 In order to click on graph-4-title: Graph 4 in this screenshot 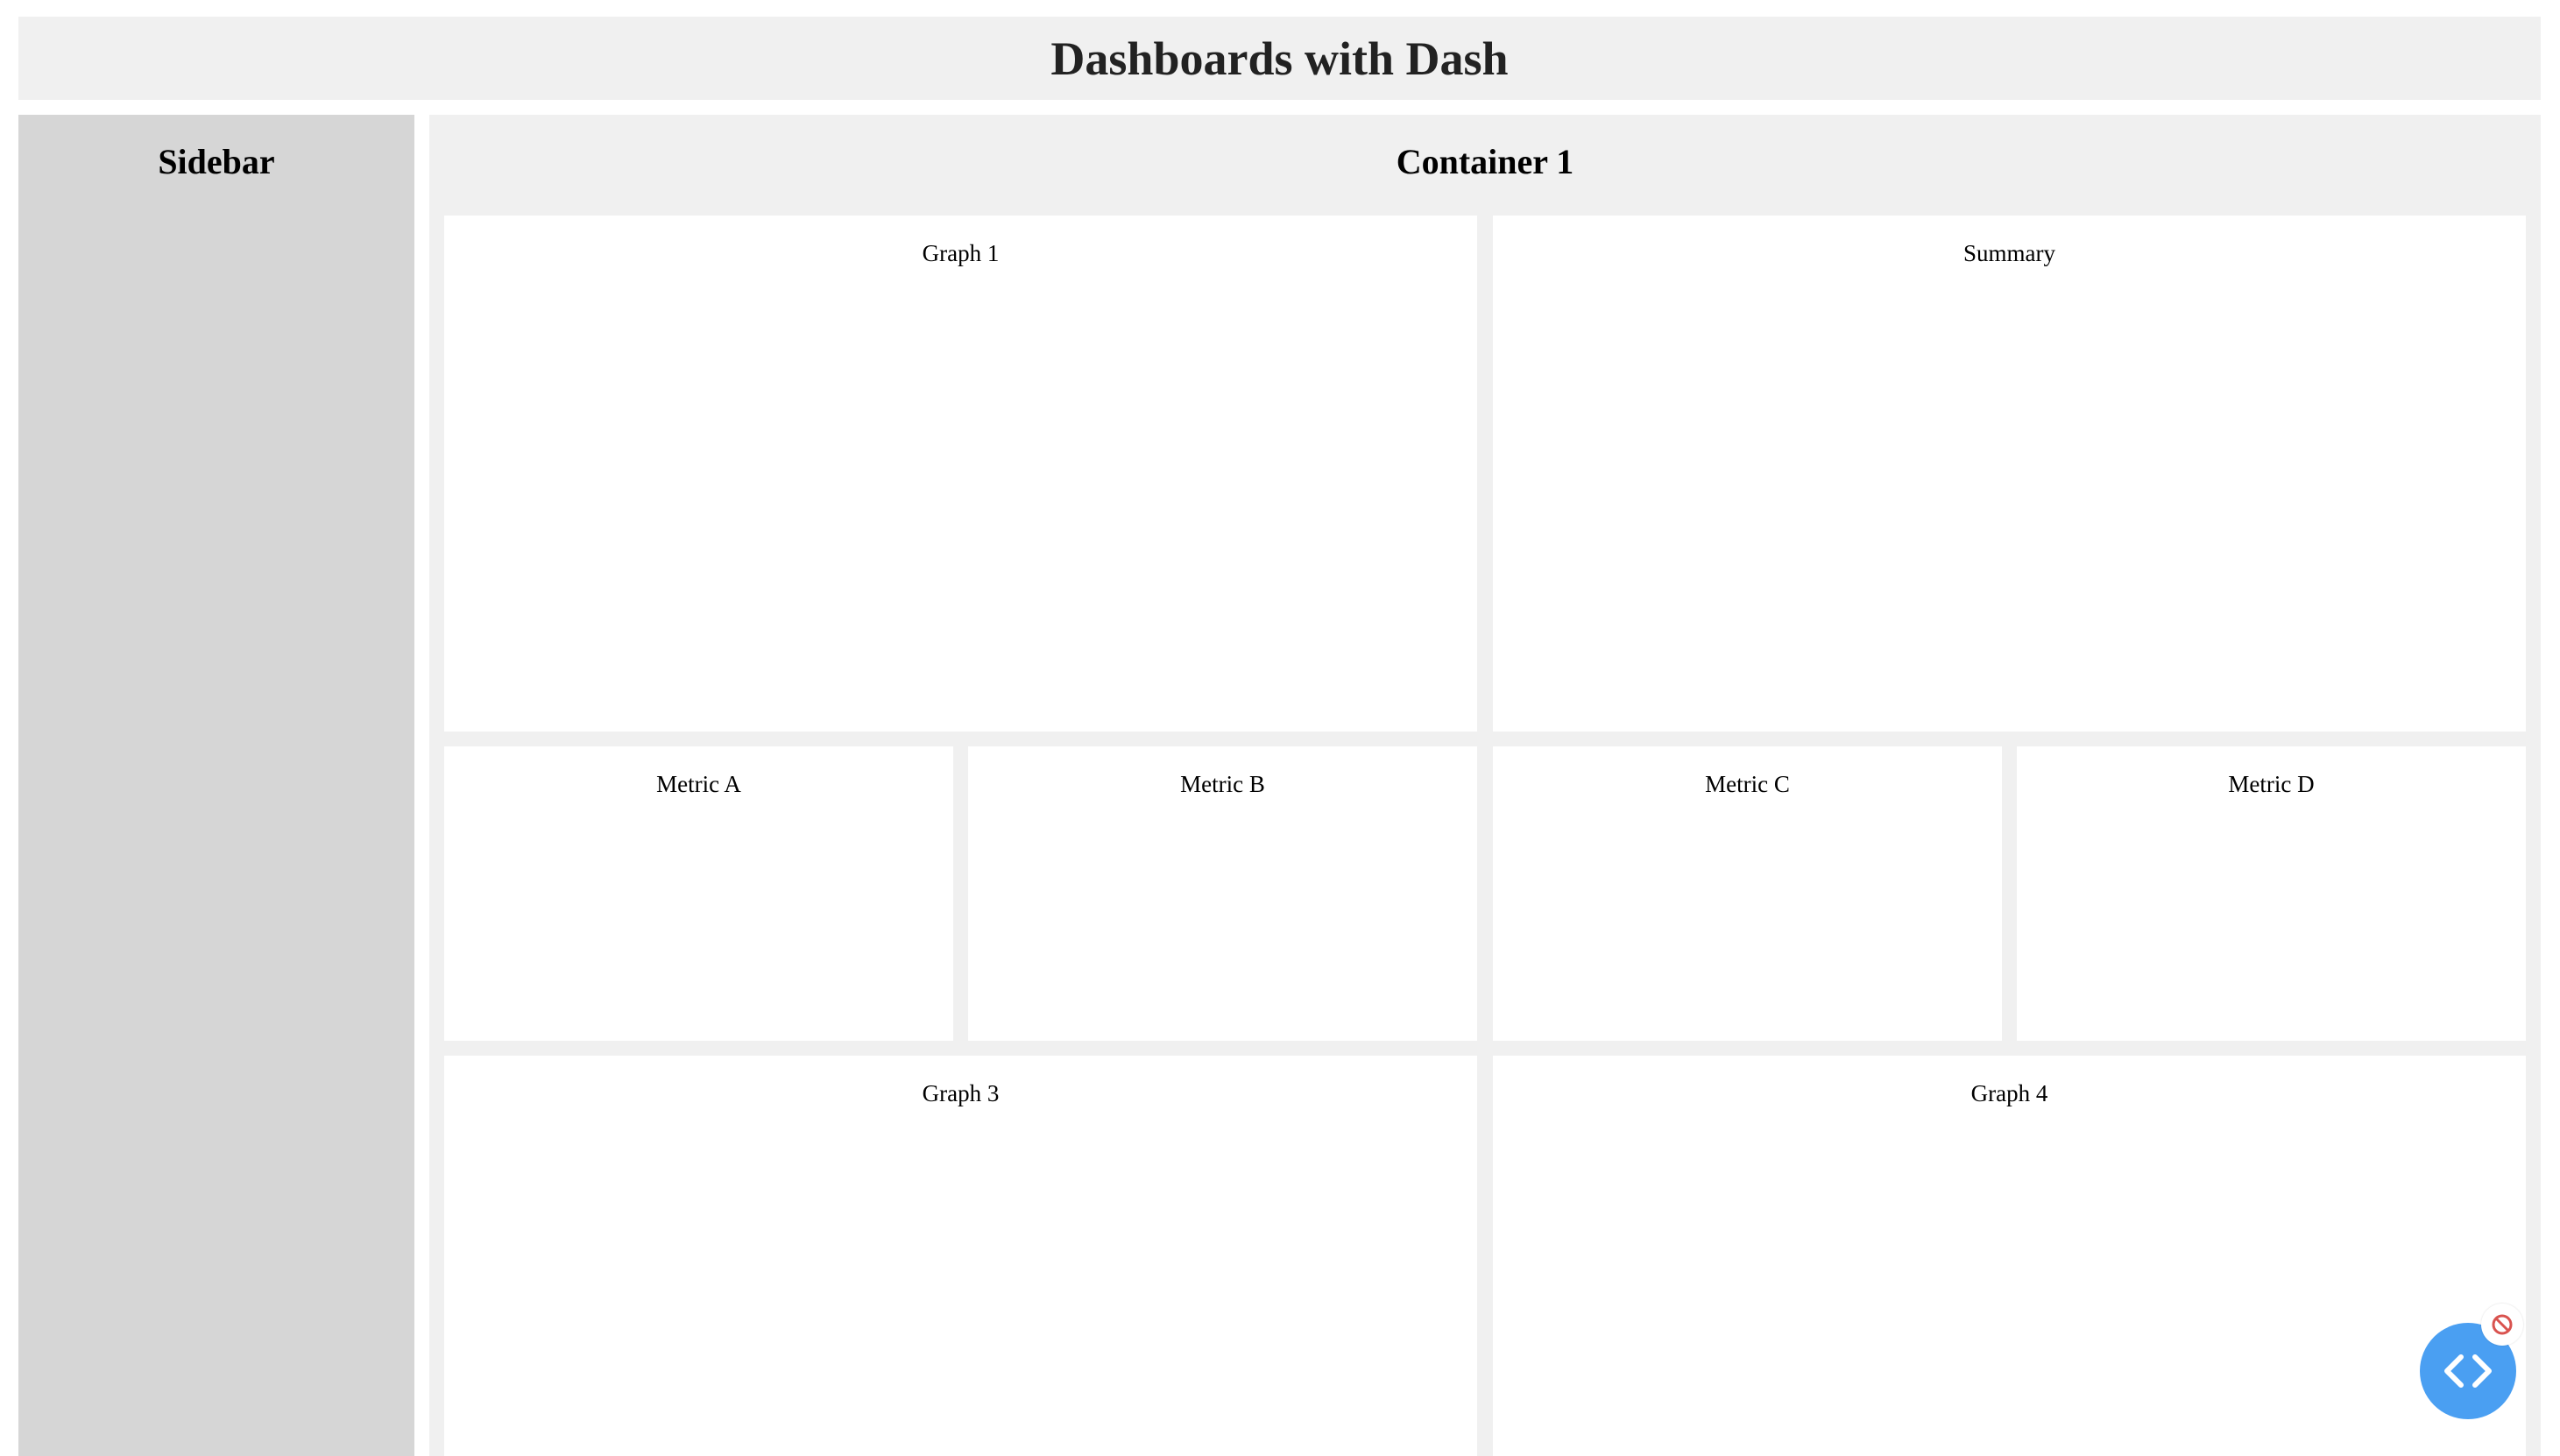, I will do `click(2009, 1093)`.